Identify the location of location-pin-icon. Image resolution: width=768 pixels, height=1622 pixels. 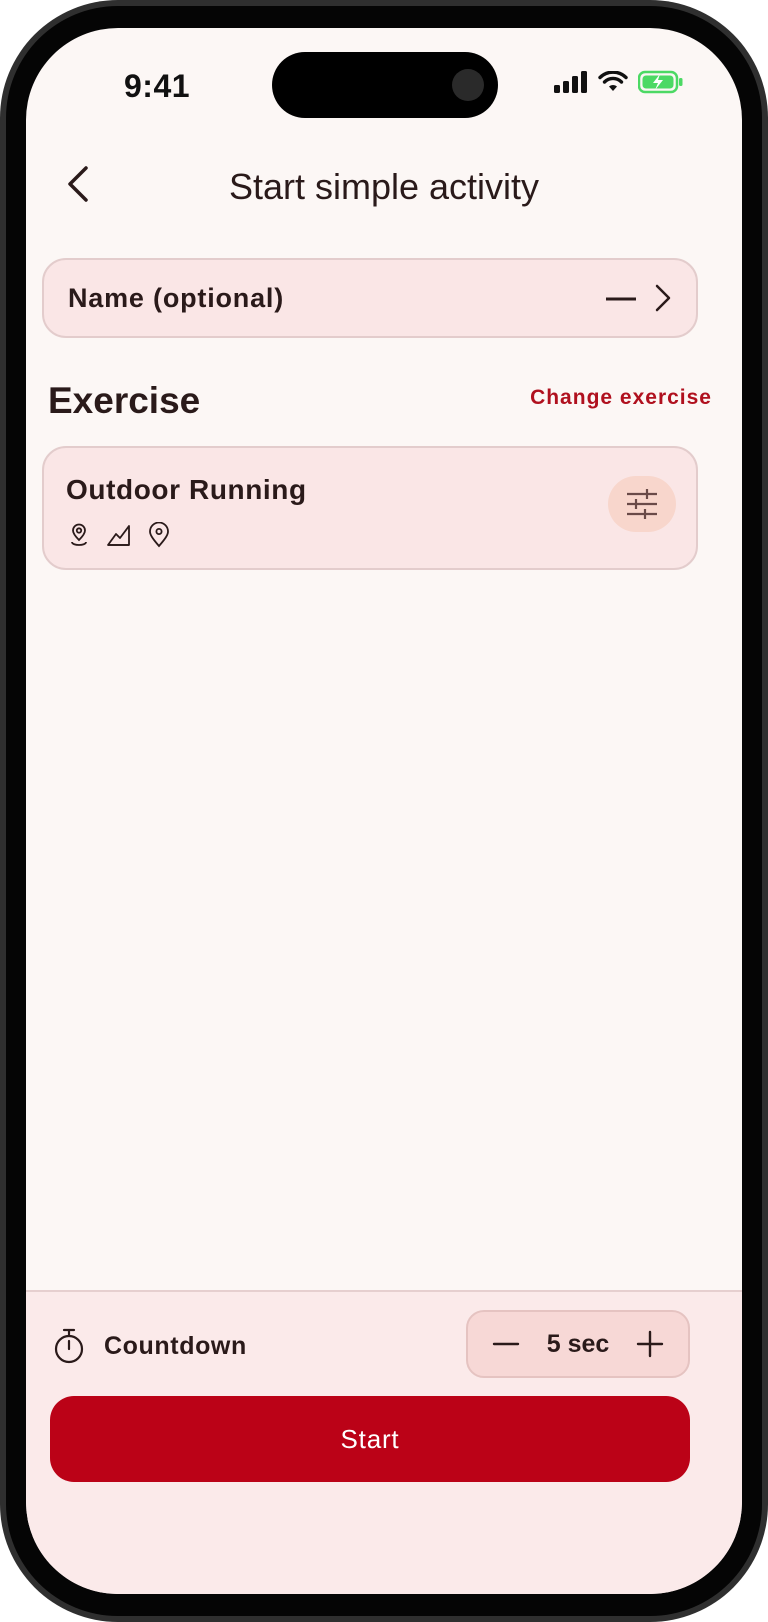
(159, 534).